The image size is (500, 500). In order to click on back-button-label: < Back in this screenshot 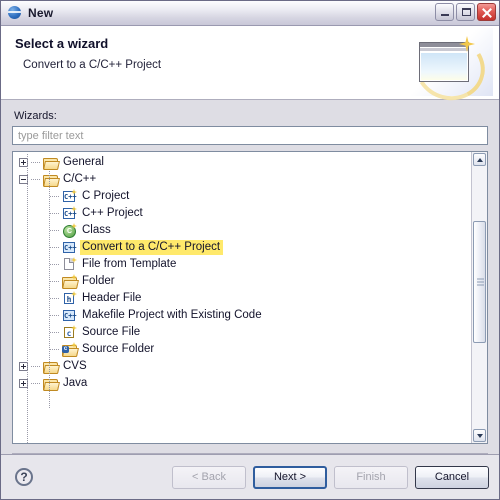, I will do `click(209, 477)`.